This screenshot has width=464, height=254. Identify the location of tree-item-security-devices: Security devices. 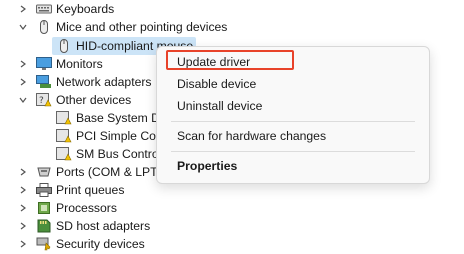
(75, 244).